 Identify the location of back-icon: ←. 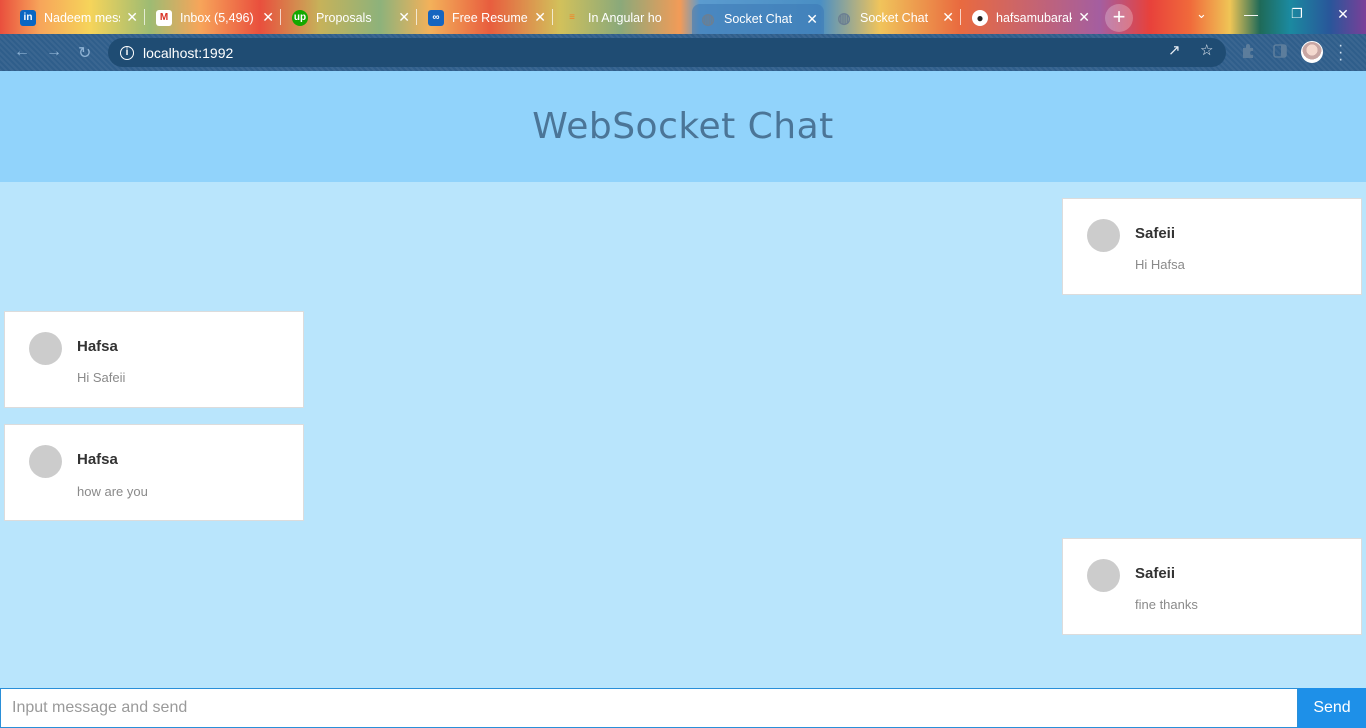
(22, 52).